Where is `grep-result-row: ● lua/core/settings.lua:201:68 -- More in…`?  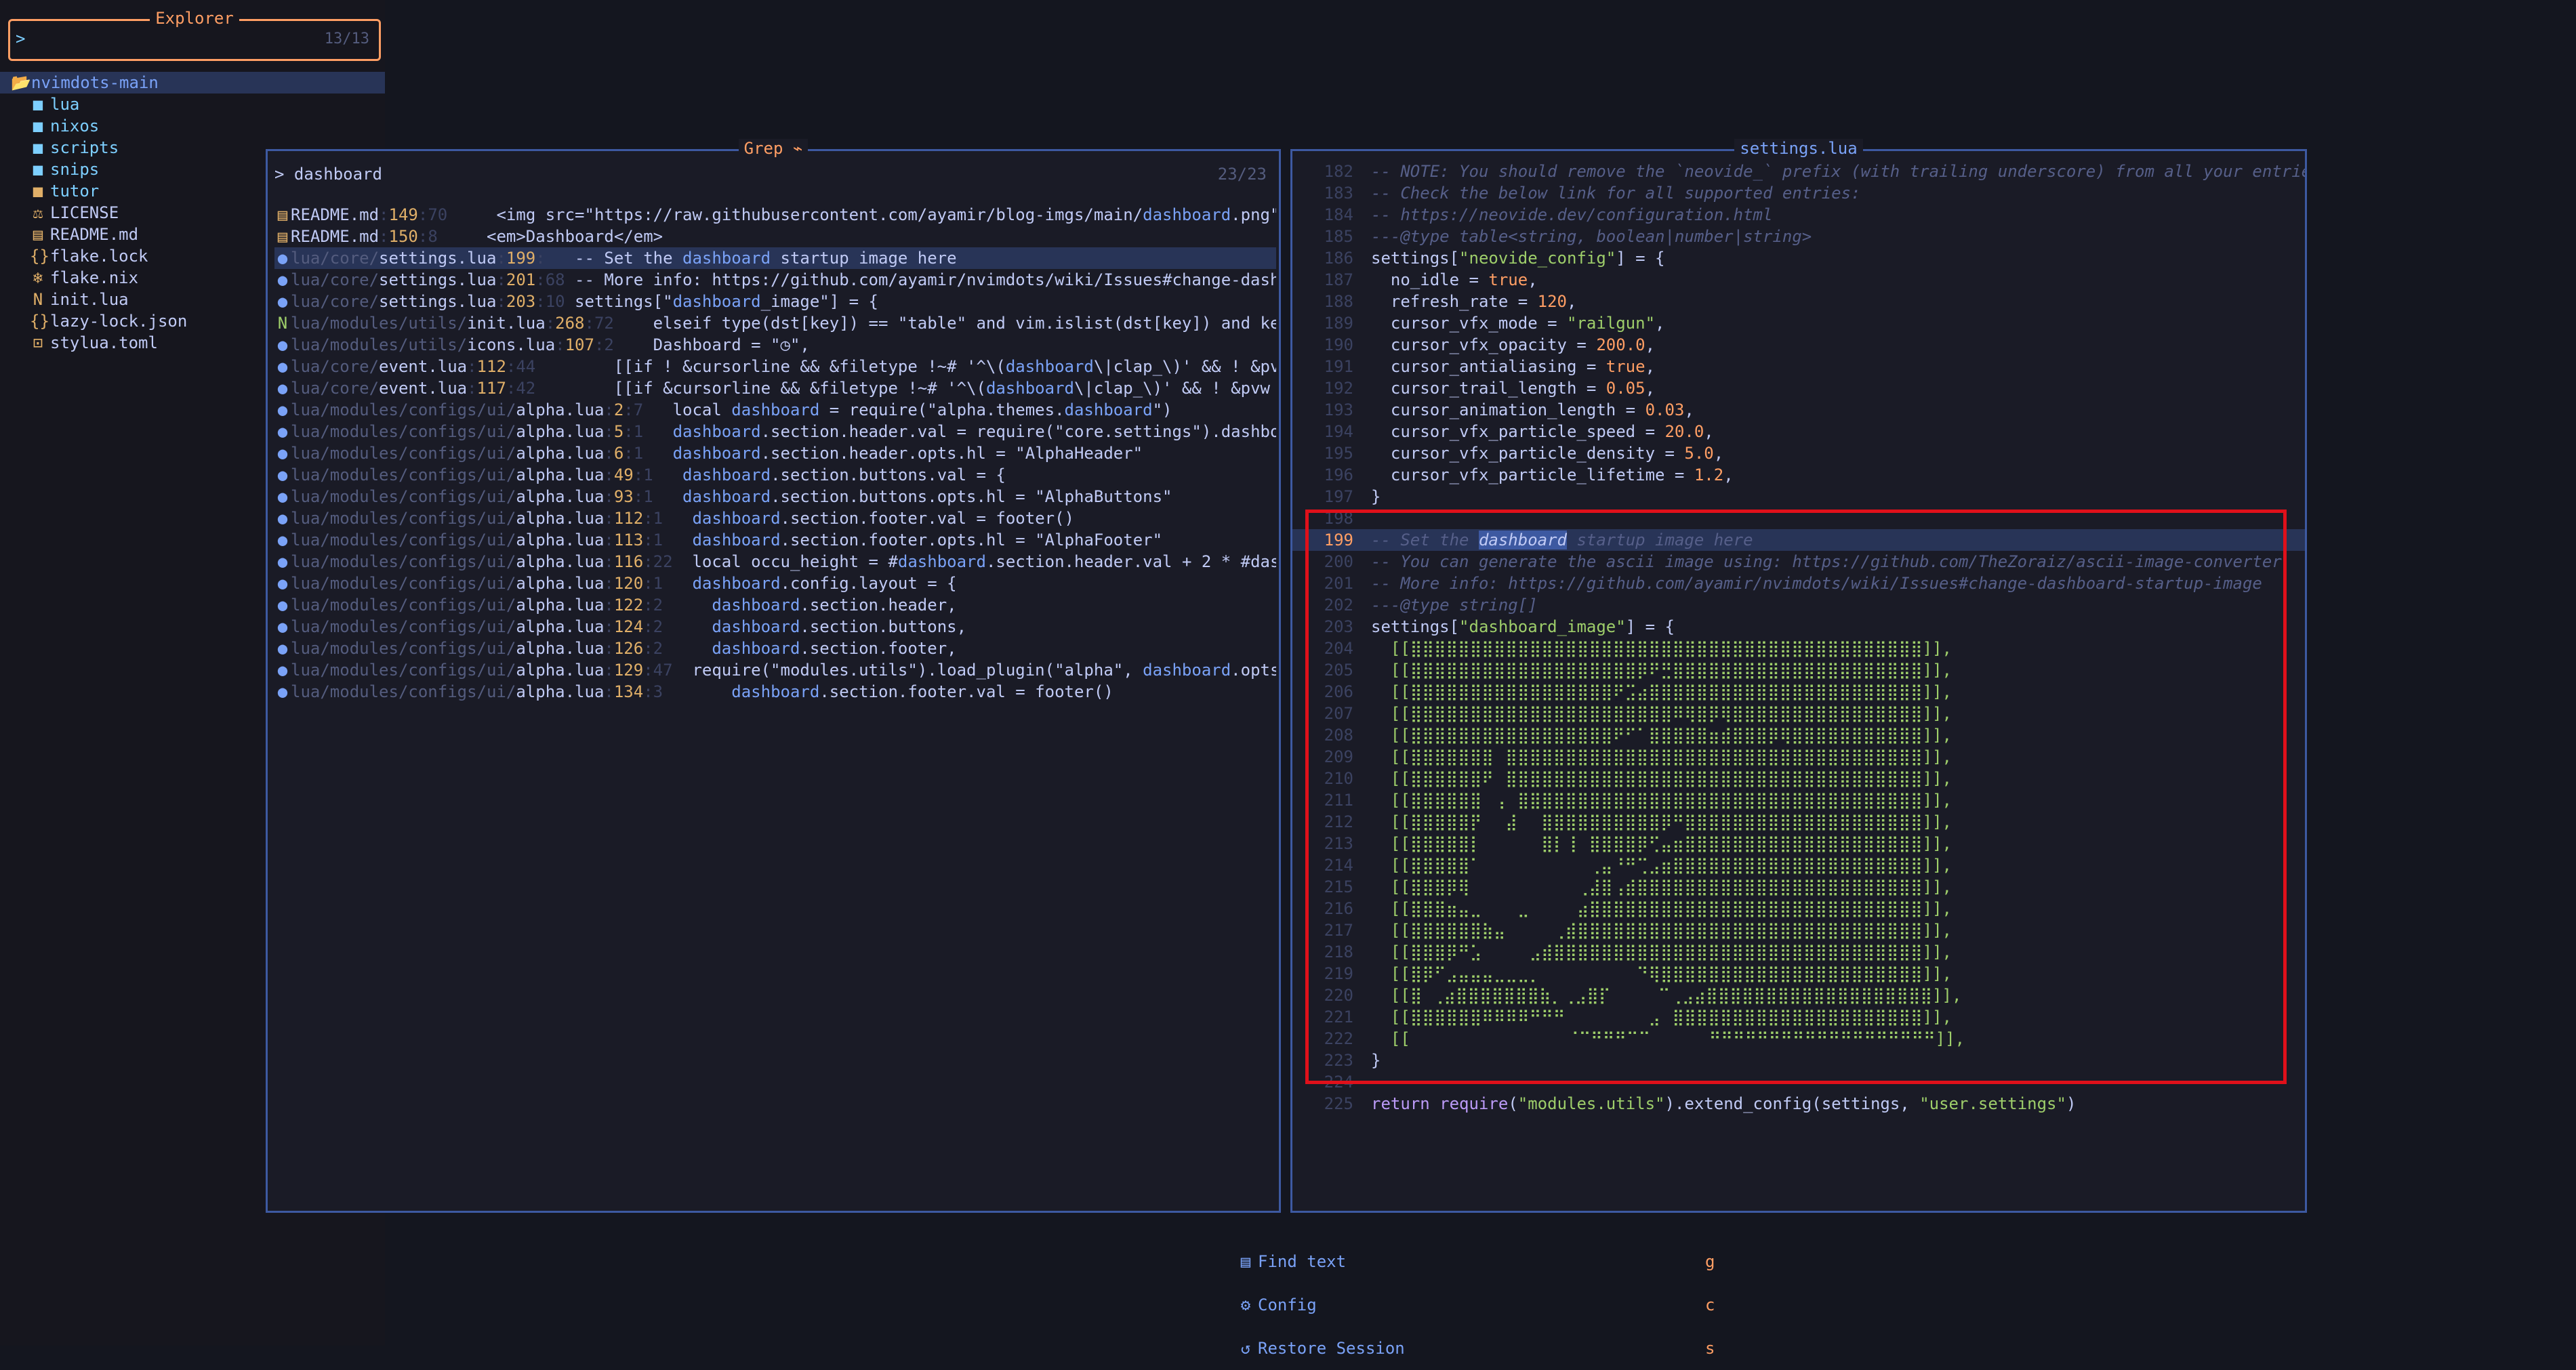
grep-result-row: ● lua/core/settings.lua:201:68 -- More in… is located at coordinates (775, 280).